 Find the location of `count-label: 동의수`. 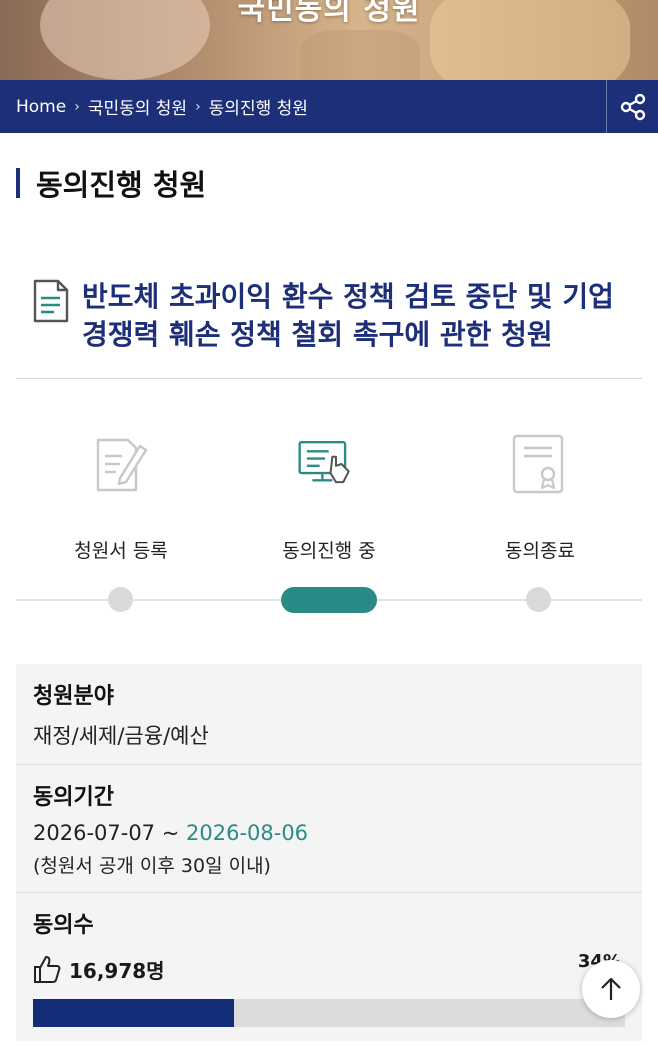

count-label: 동의수 is located at coordinates (63, 925).